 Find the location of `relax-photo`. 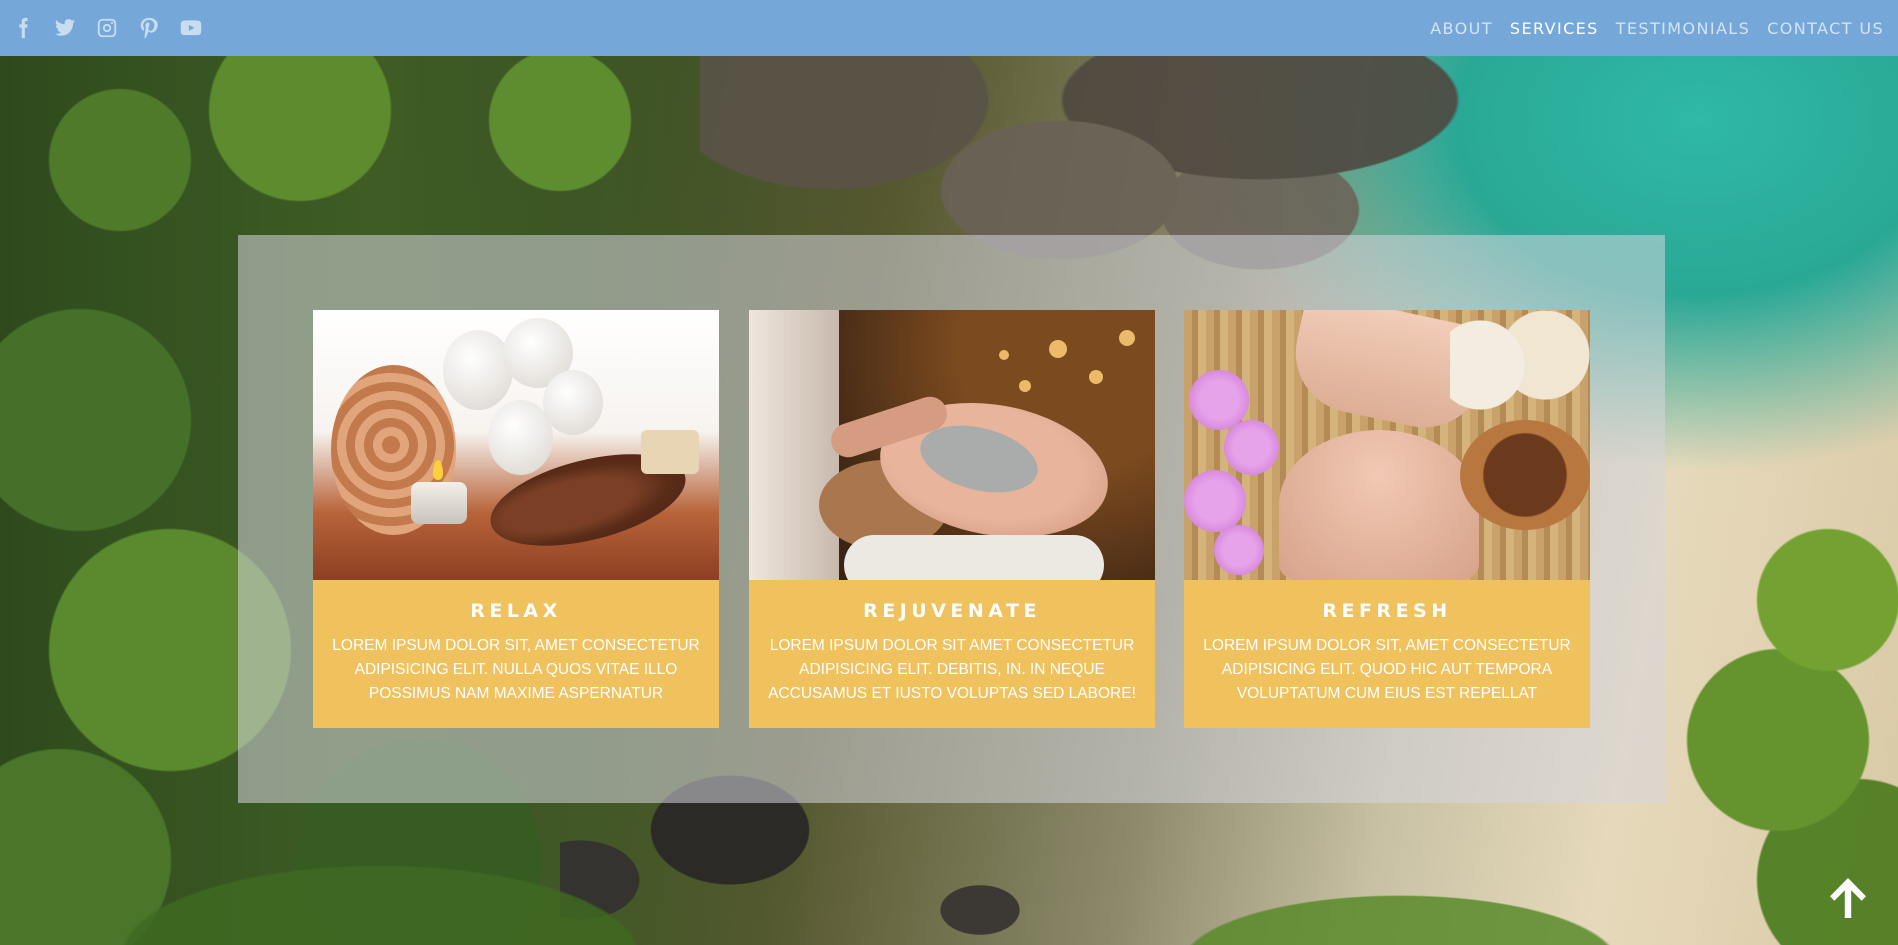

relax-photo is located at coordinates (516, 445).